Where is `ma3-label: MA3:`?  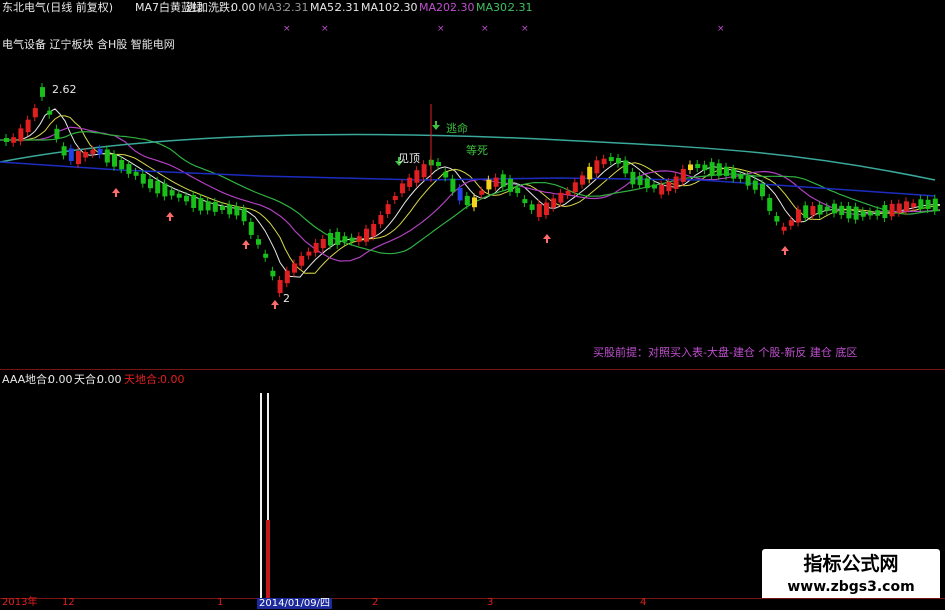 ma3-label: MA3: is located at coordinates (272, 7).